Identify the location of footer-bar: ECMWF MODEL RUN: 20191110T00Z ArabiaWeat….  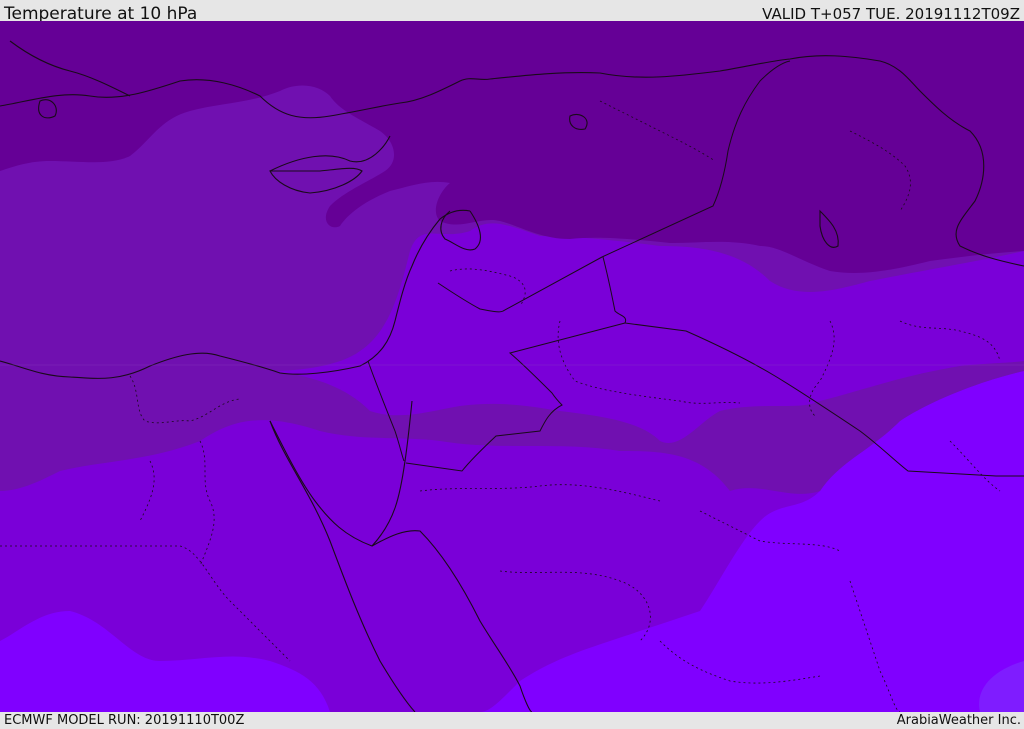
(512, 720).